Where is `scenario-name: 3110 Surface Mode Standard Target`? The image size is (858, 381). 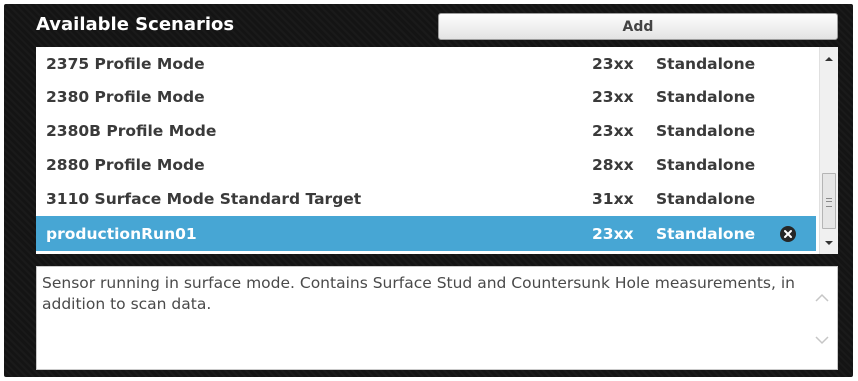 scenario-name: 3110 Surface Mode Standard Target is located at coordinates (204, 199).